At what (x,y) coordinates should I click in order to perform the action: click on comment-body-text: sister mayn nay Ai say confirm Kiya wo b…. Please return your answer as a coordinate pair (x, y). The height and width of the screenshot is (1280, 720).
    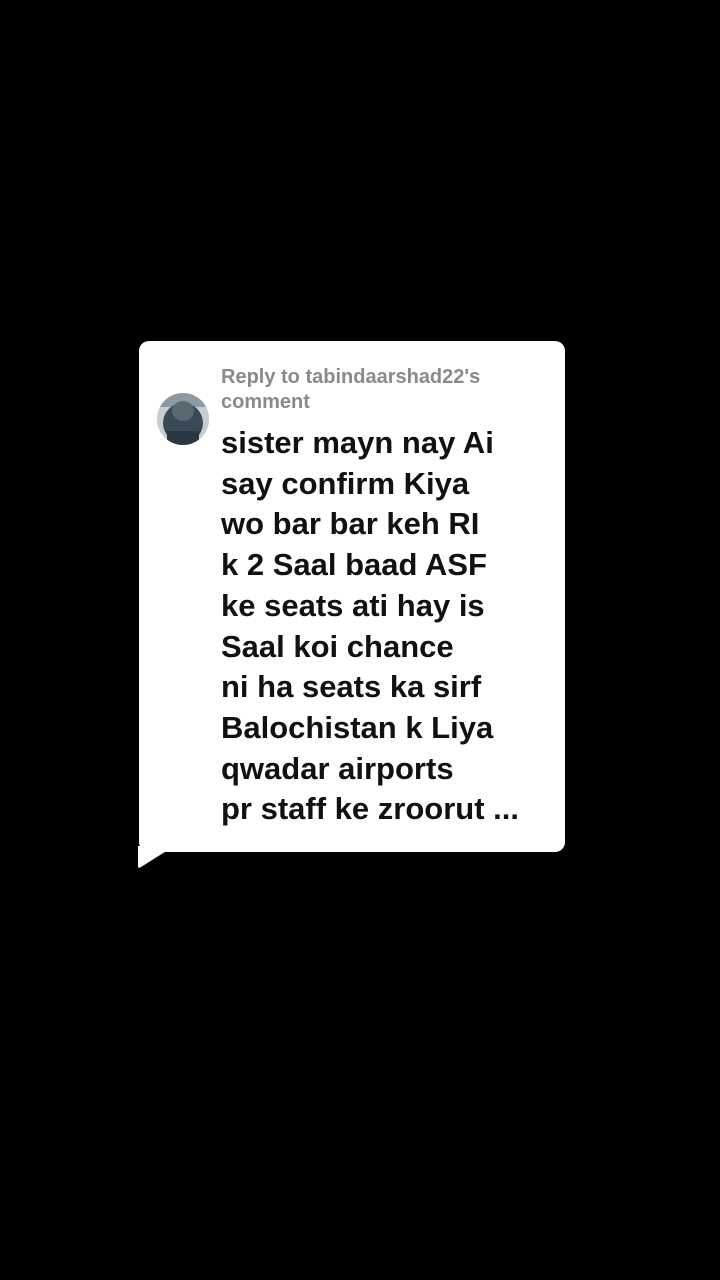
    Looking at the image, I should click on (370, 626).